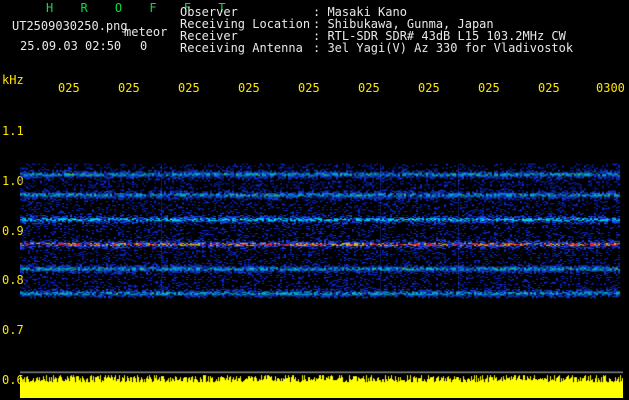 This screenshot has width=629, height=400. What do you see at coordinates (70, 26) in the screenshot?
I see `filename-label: UT2509030250.png` at bounding box center [70, 26].